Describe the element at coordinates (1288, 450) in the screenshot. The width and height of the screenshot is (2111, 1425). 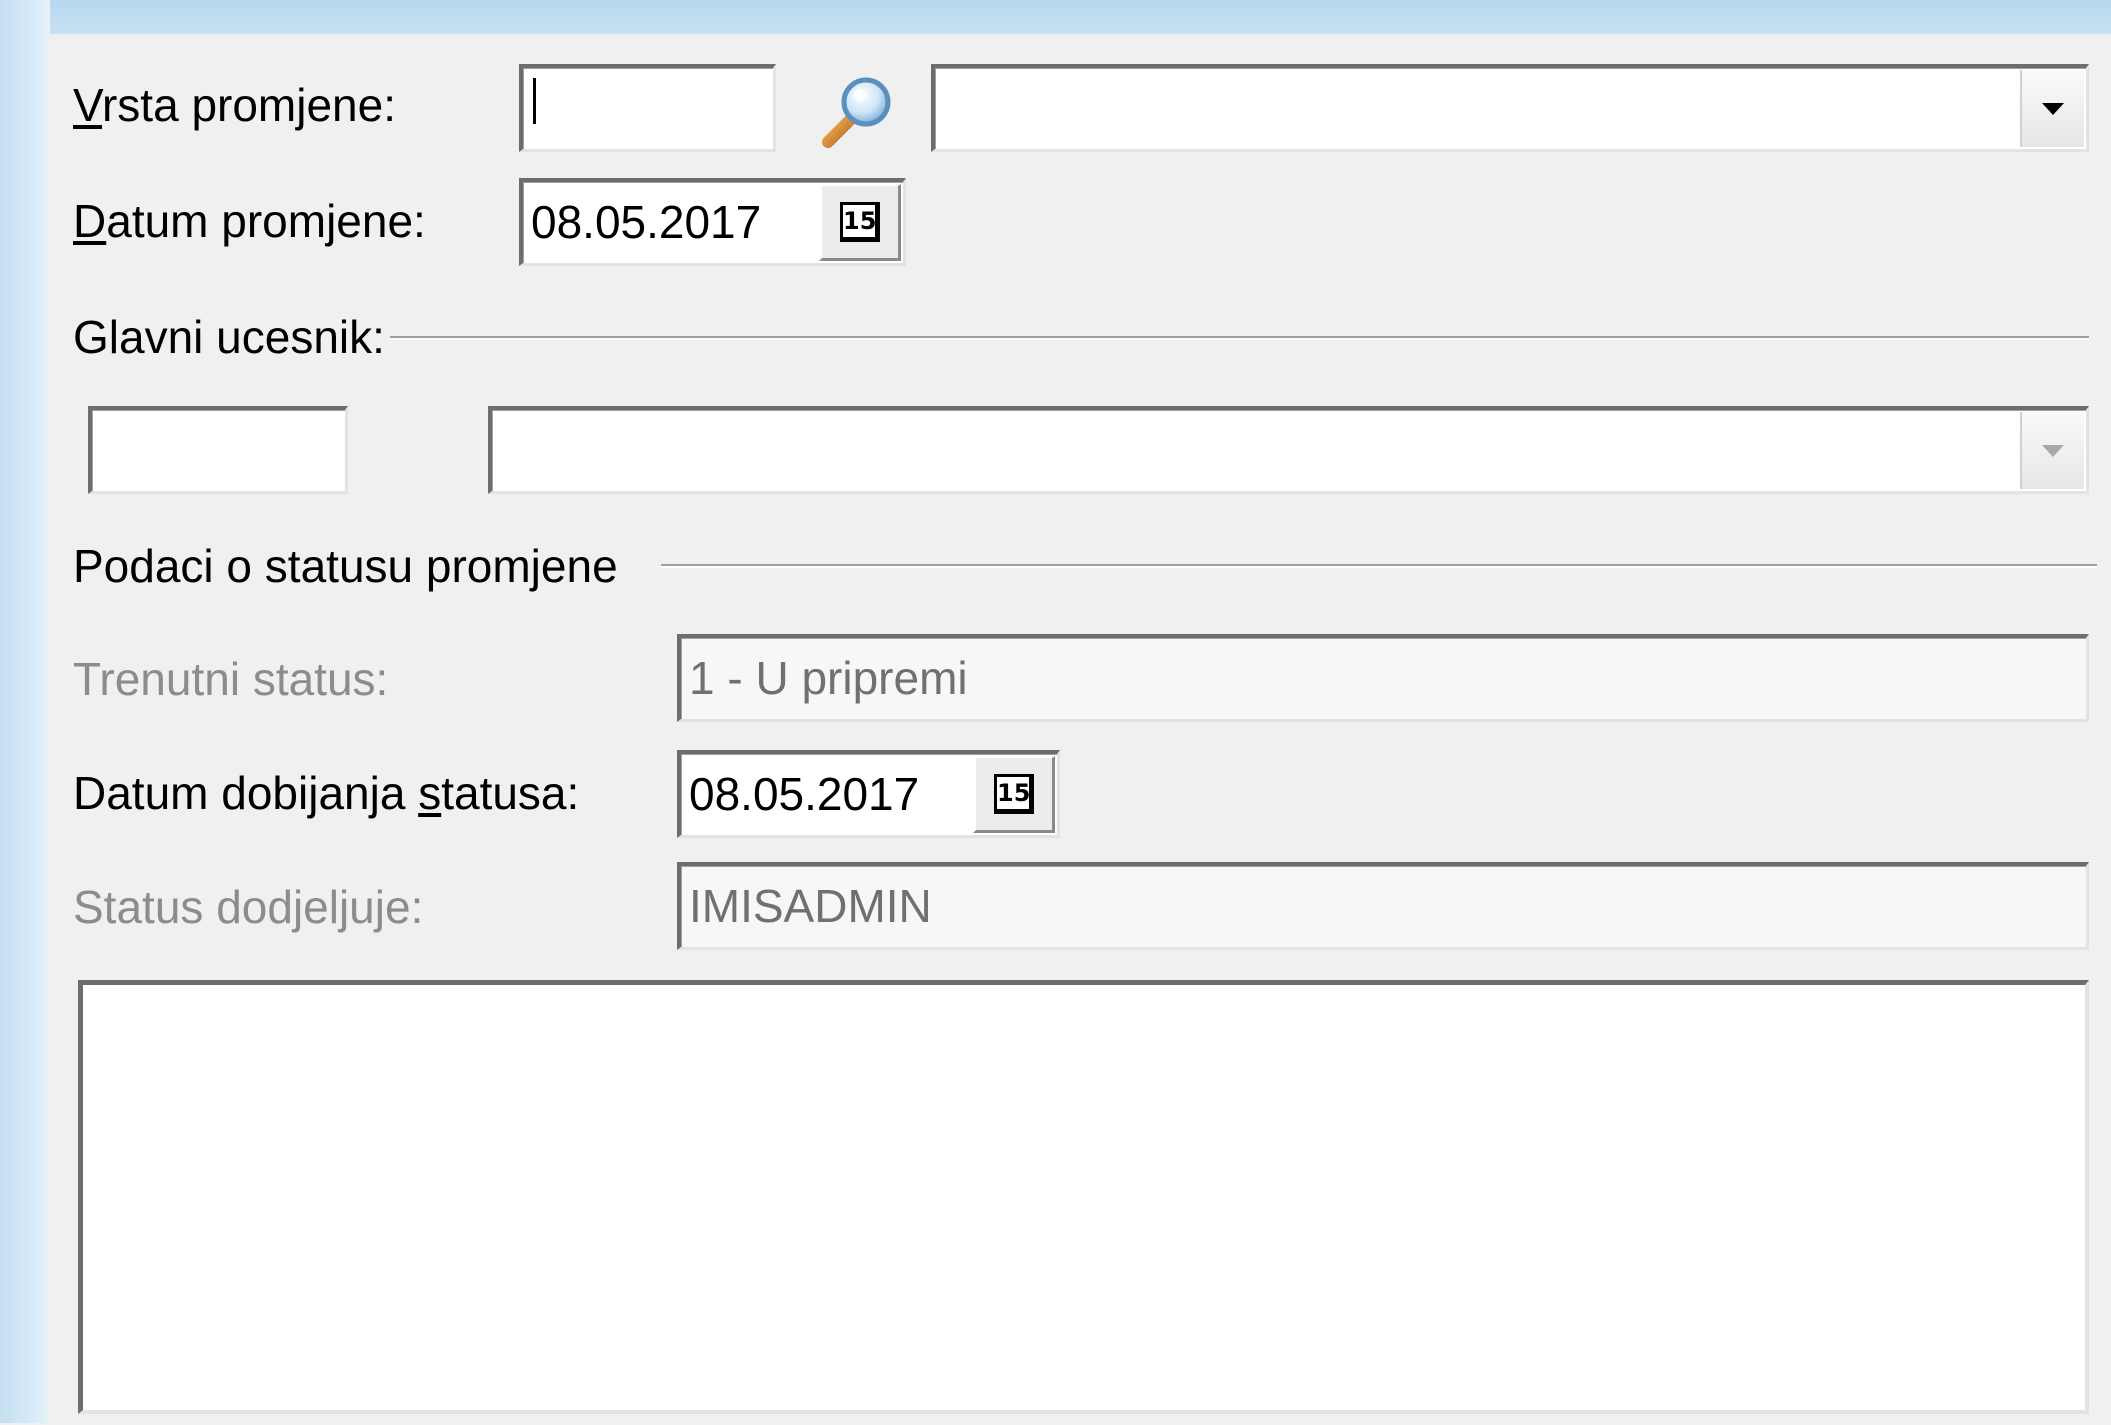
I see `glavni-ucesnik-select` at that location.